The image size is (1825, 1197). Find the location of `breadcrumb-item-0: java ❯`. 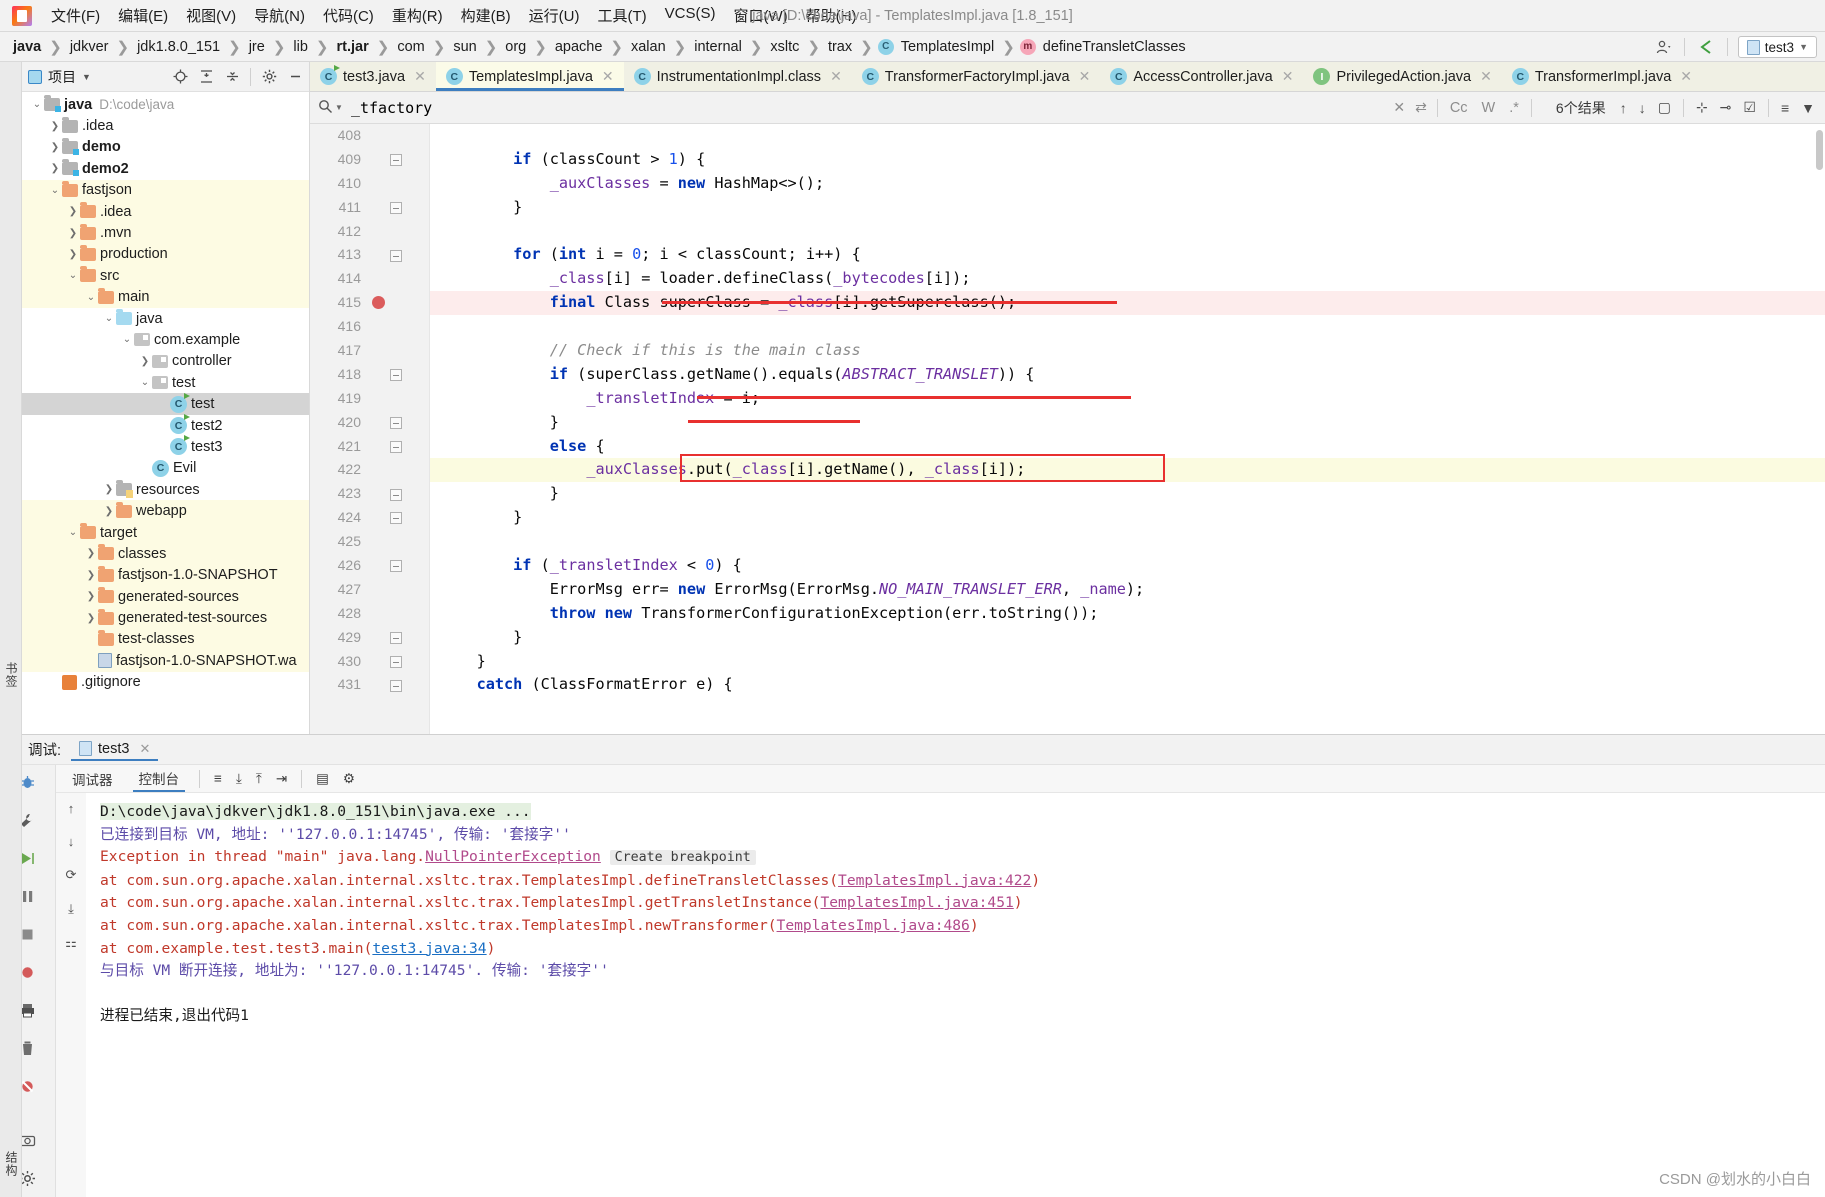

breadcrumb-item-0: java ❯ is located at coordinates (38, 47).